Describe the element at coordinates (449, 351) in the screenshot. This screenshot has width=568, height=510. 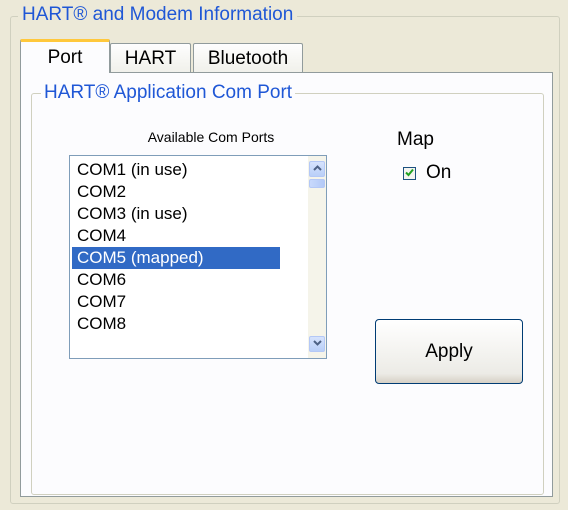
I see `apply-button: Apply` at that location.